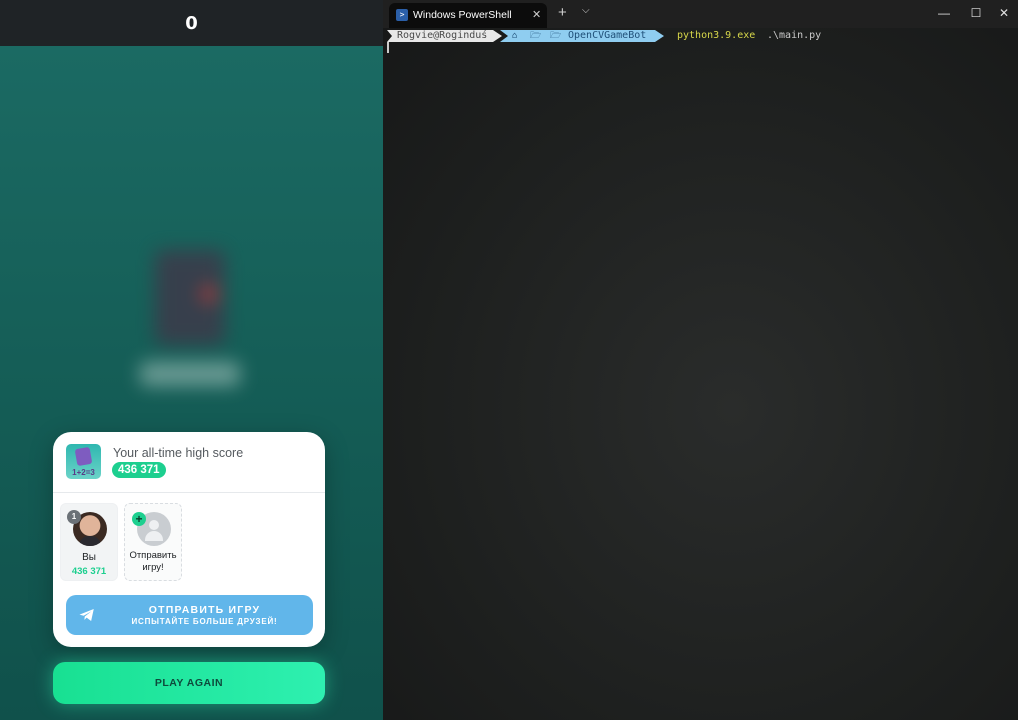 This screenshot has width=1018, height=720. What do you see at coordinates (190, 320) in the screenshot?
I see `blurred-game-board` at bounding box center [190, 320].